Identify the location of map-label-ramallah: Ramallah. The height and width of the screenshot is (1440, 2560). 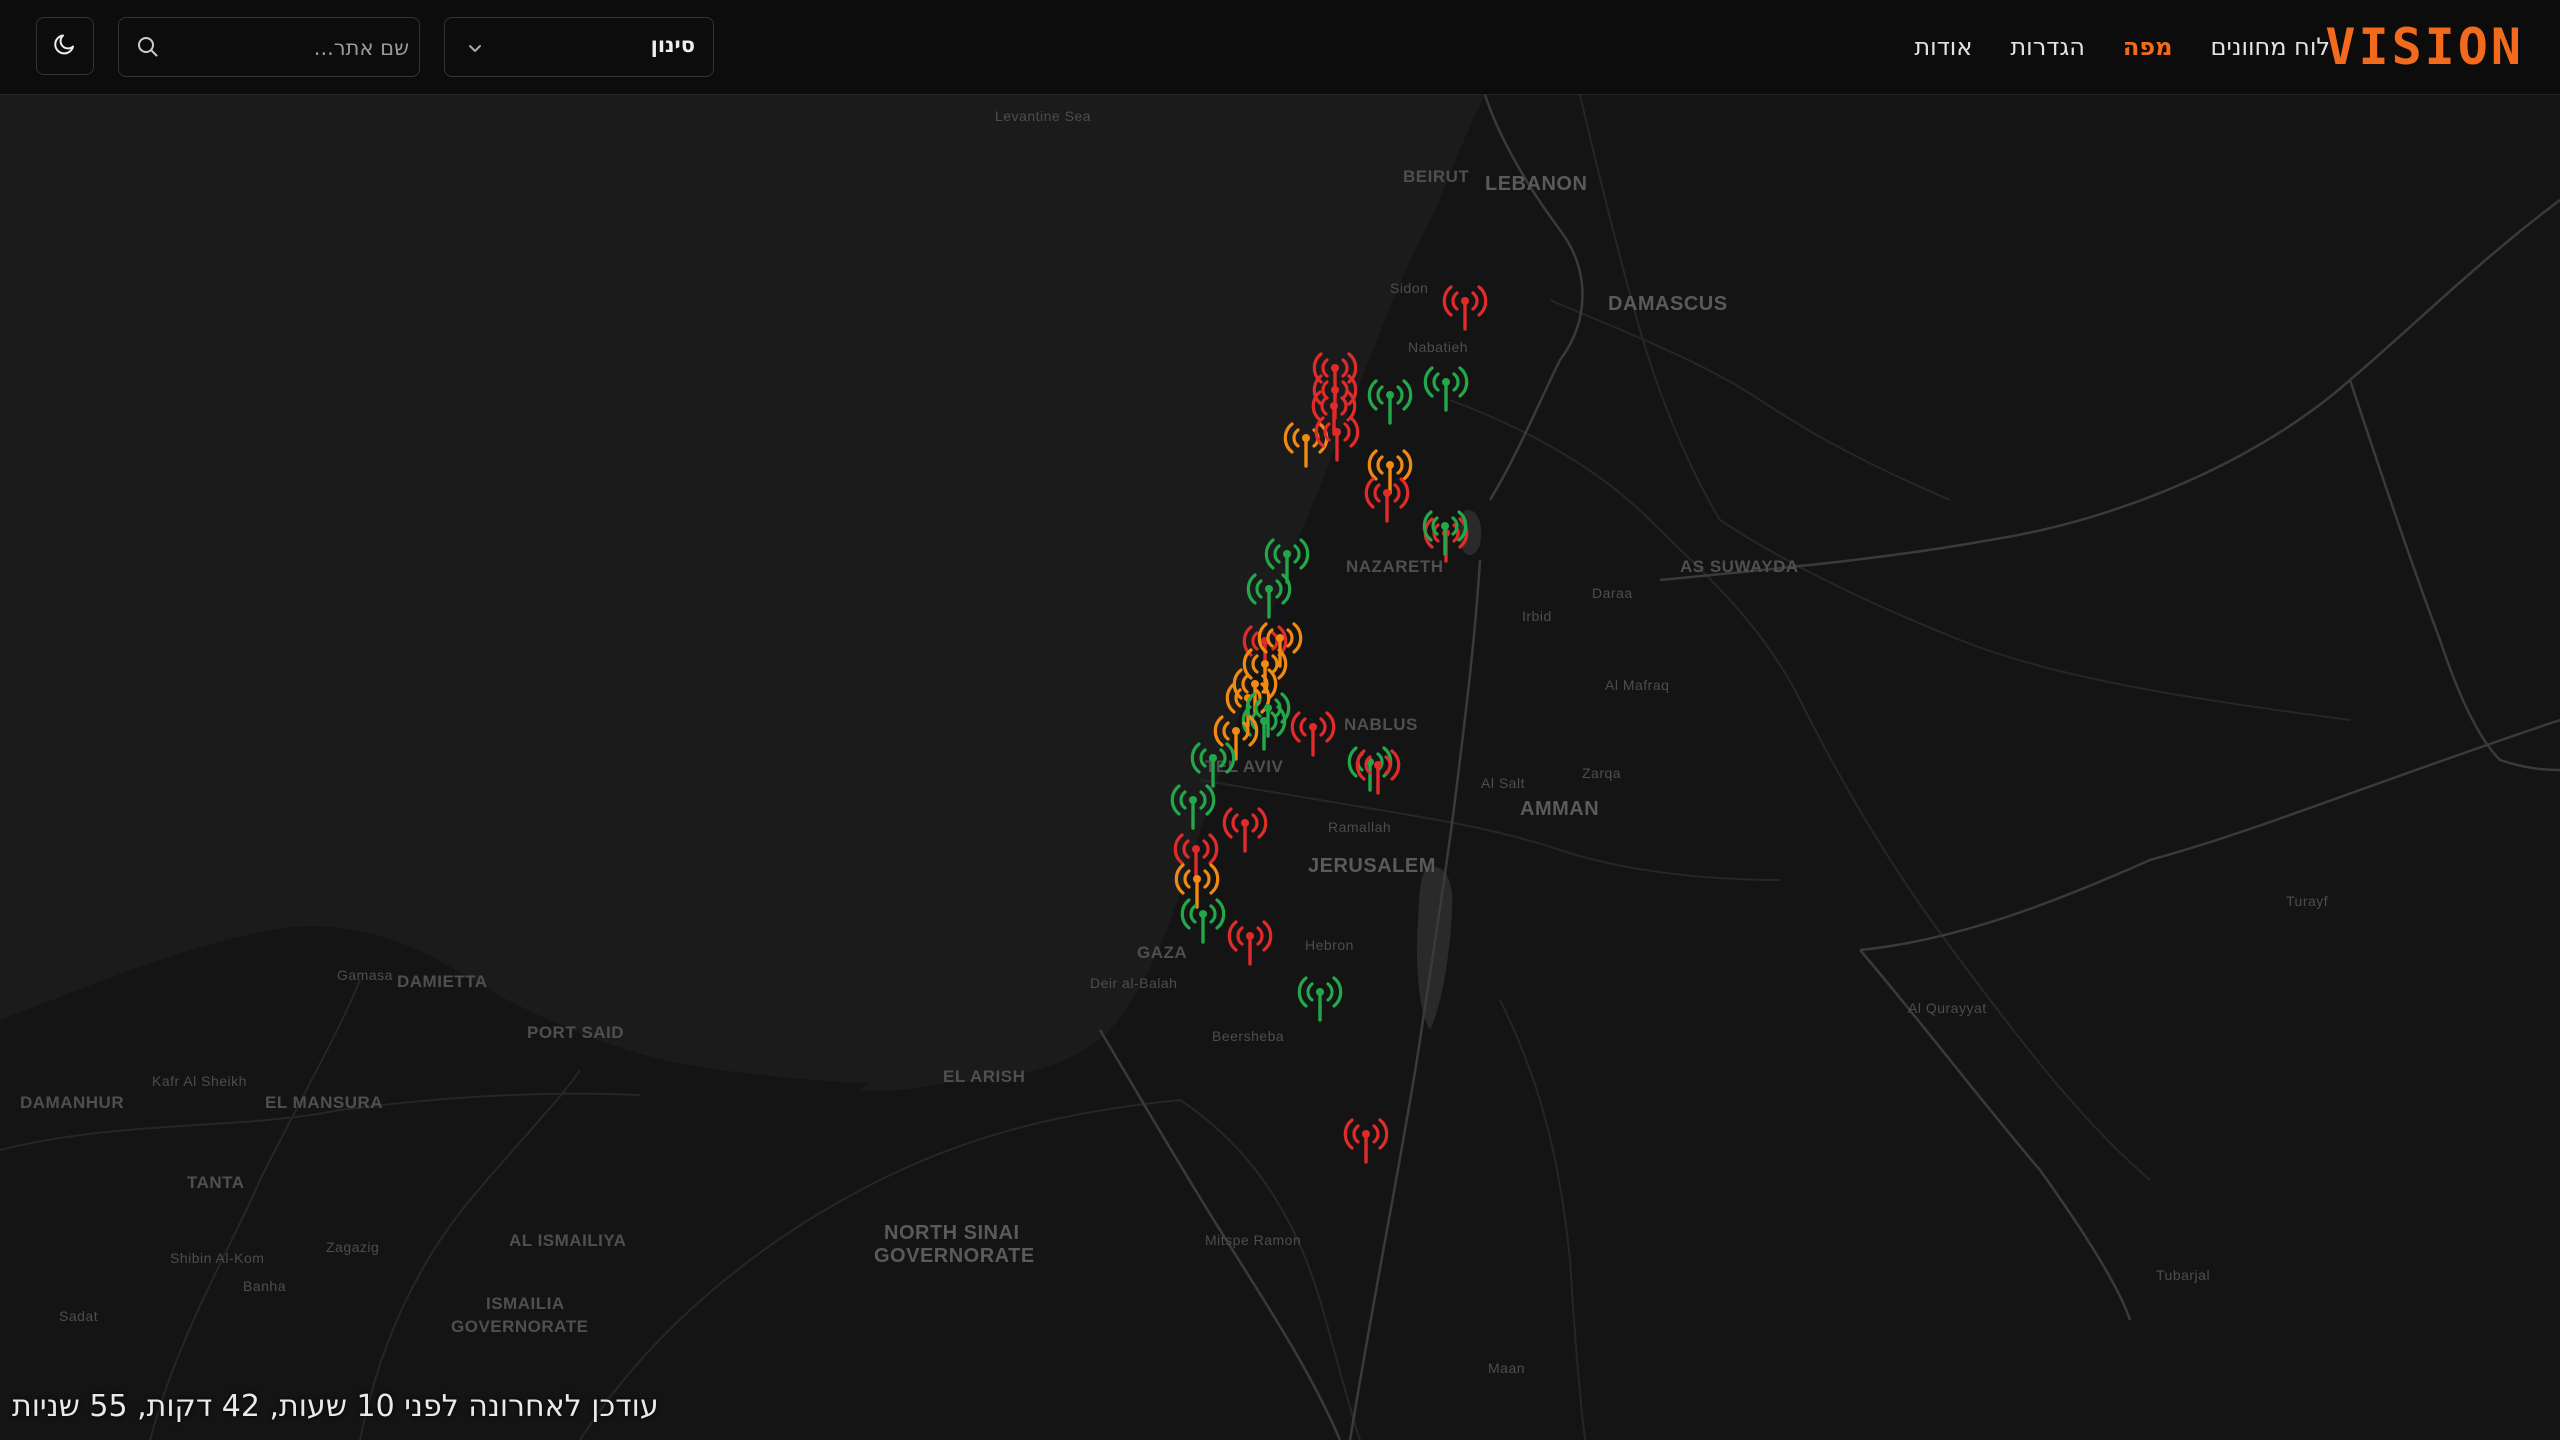
(1360, 827).